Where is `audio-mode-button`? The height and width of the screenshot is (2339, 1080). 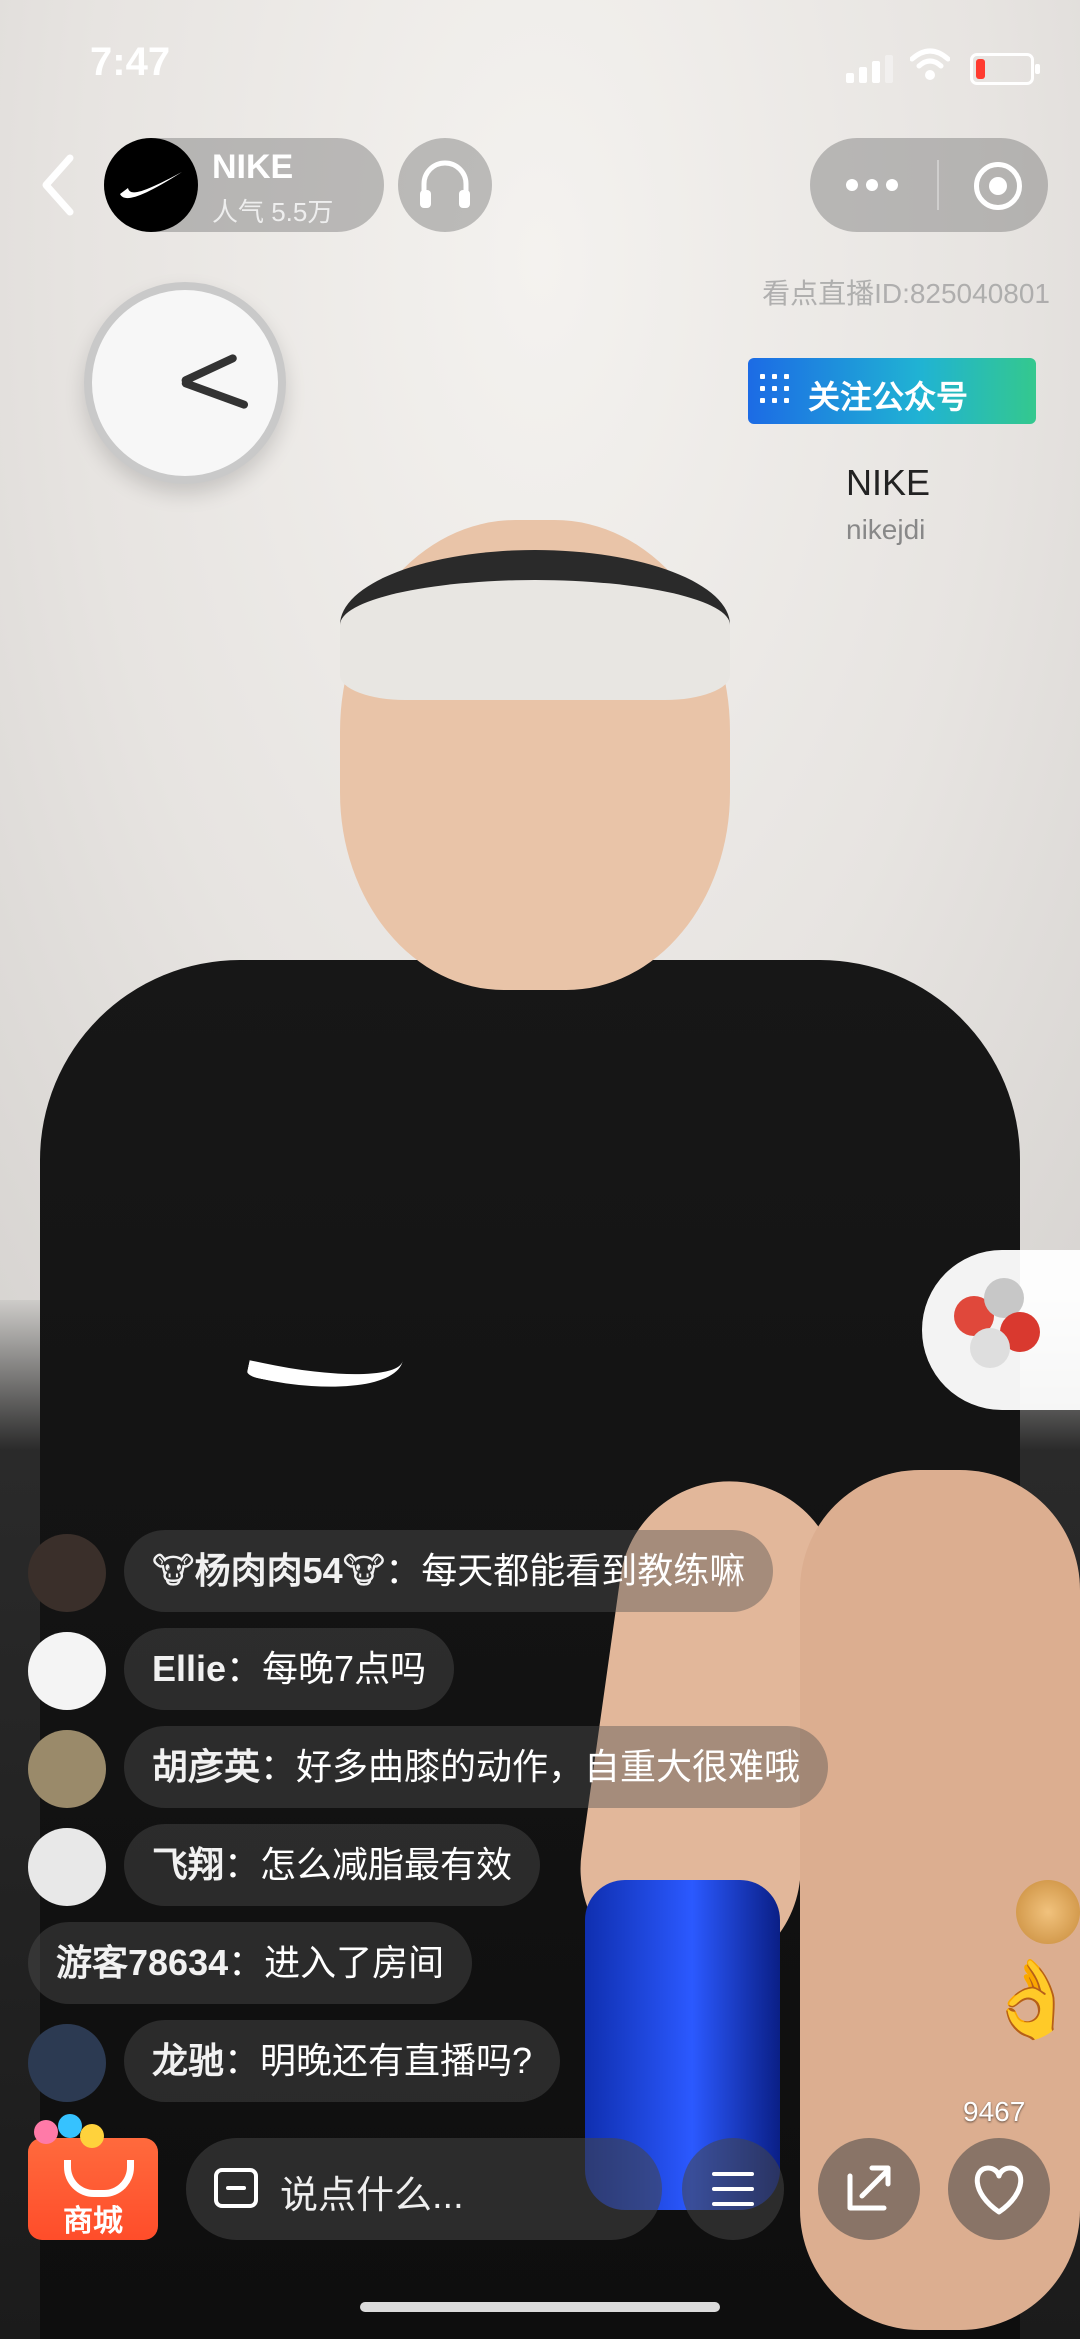 audio-mode-button is located at coordinates (445, 185).